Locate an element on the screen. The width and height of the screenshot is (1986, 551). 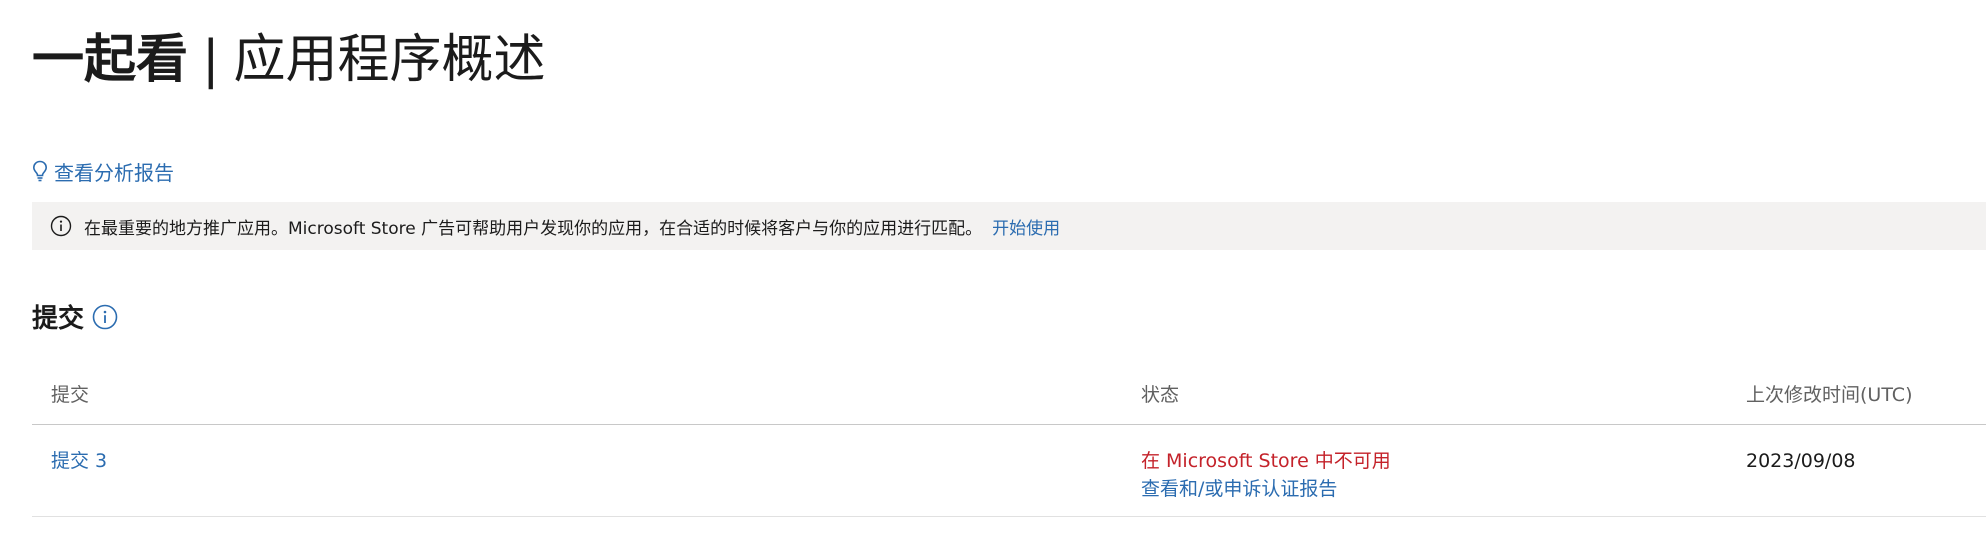
submissions-title: 提交 is located at coordinates (58, 319).